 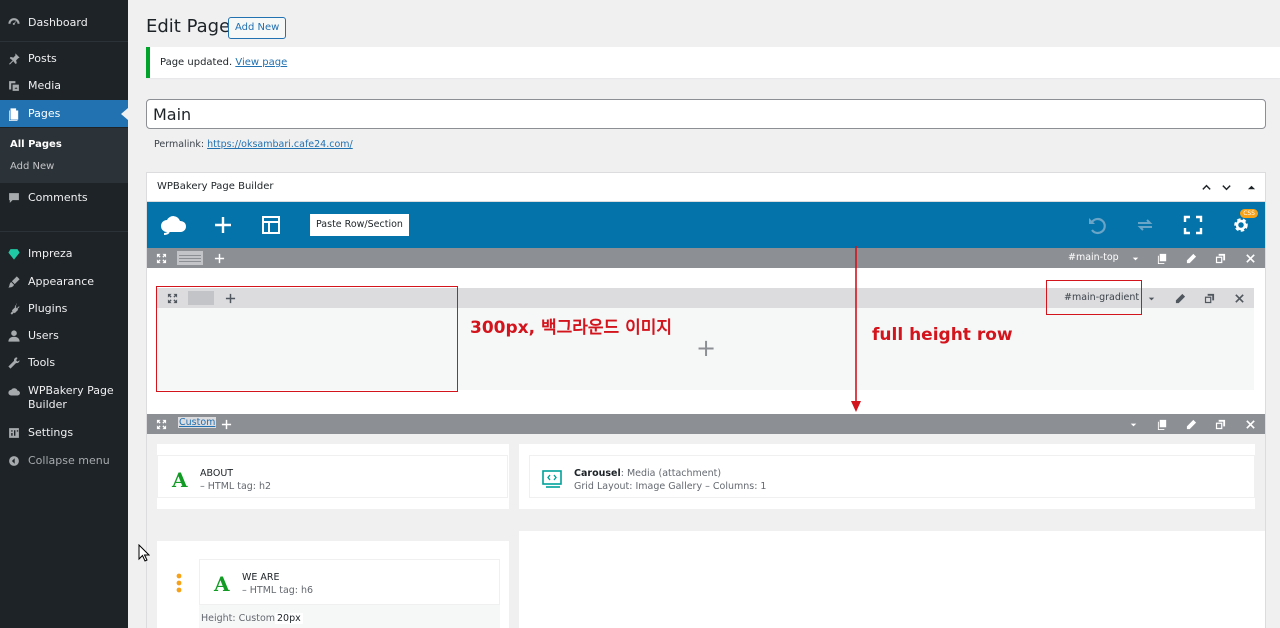 What do you see at coordinates (1206, 187) in the screenshot?
I see `chevron-up-icon` at bounding box center [1206, 187].